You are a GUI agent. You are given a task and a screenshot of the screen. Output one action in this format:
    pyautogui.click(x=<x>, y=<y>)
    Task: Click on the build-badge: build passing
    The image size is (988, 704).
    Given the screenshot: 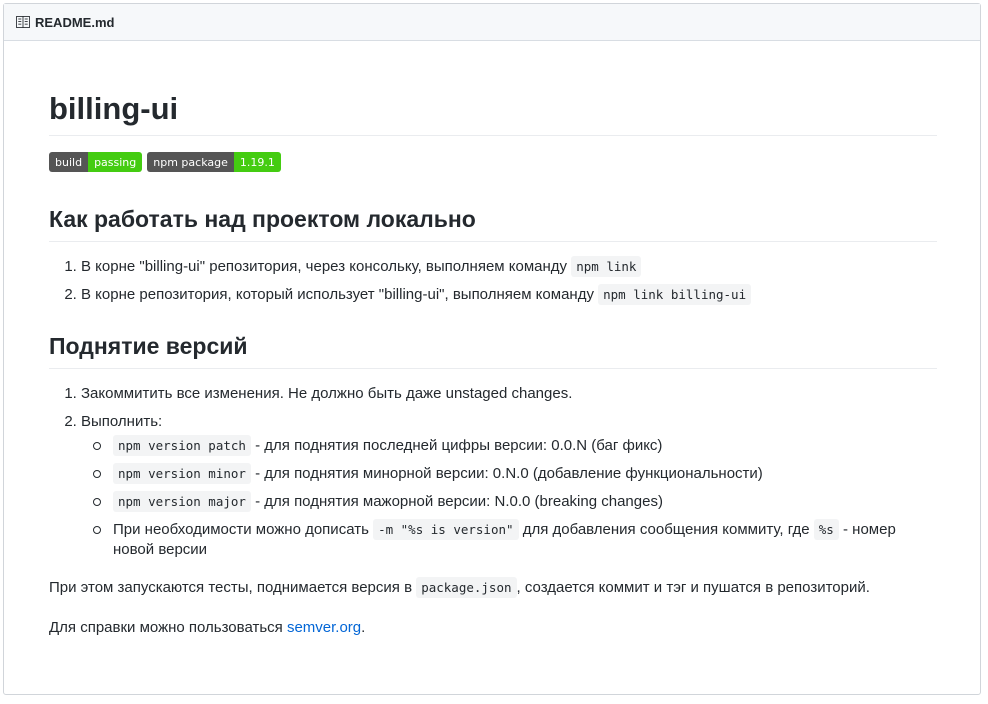 What is the action you would take?
    pyautogui.click(x=96, y=162)
    